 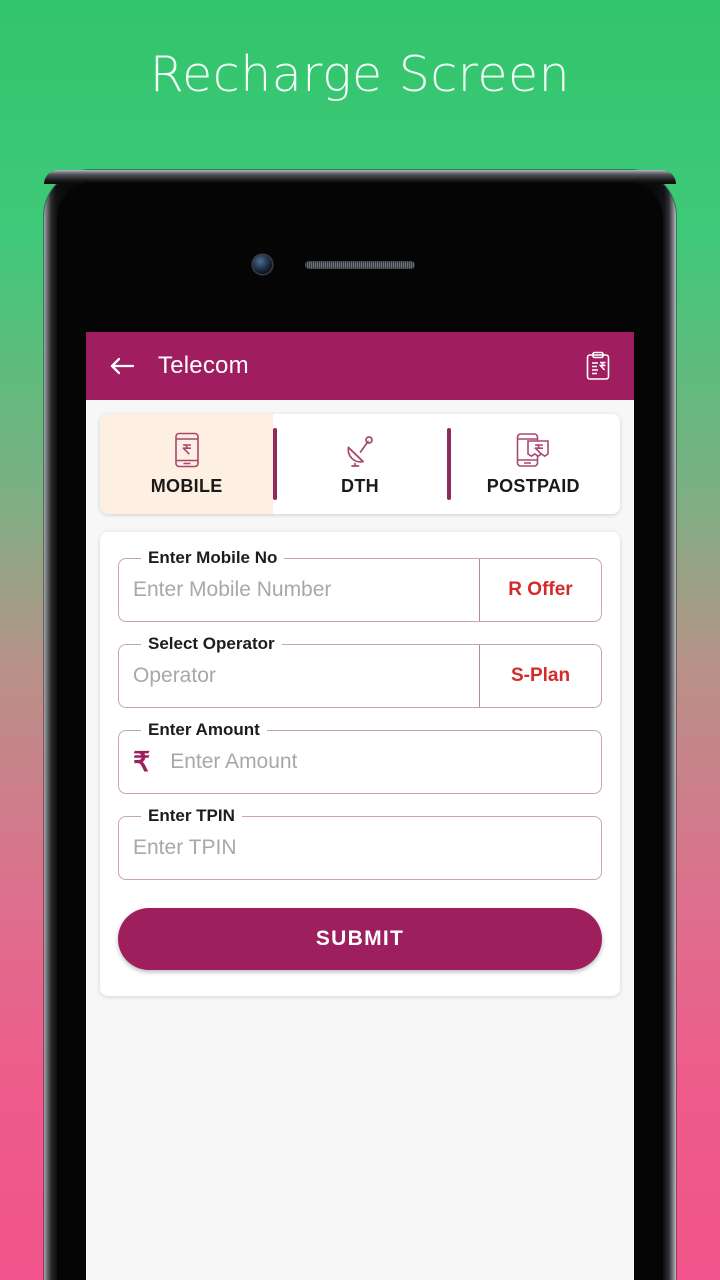 What do you see at coordinates (191, 816) in the screenshot?
I see `tpin-label: Enter TPIN` at bounding box center [191, 816].